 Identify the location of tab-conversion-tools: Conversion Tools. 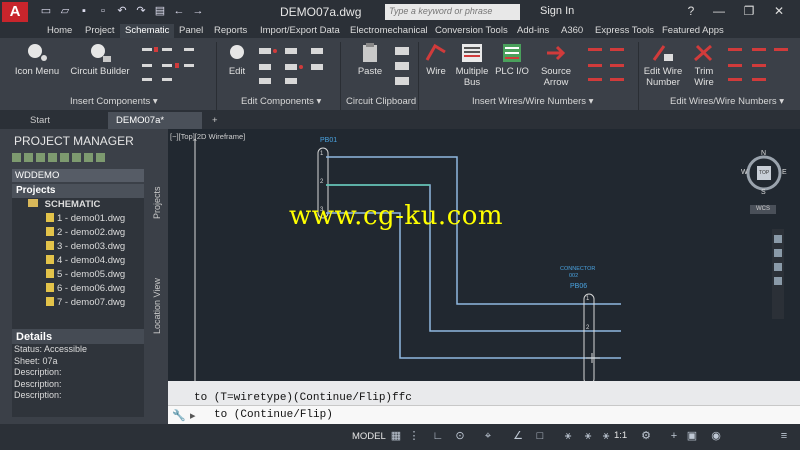
(471, 31).